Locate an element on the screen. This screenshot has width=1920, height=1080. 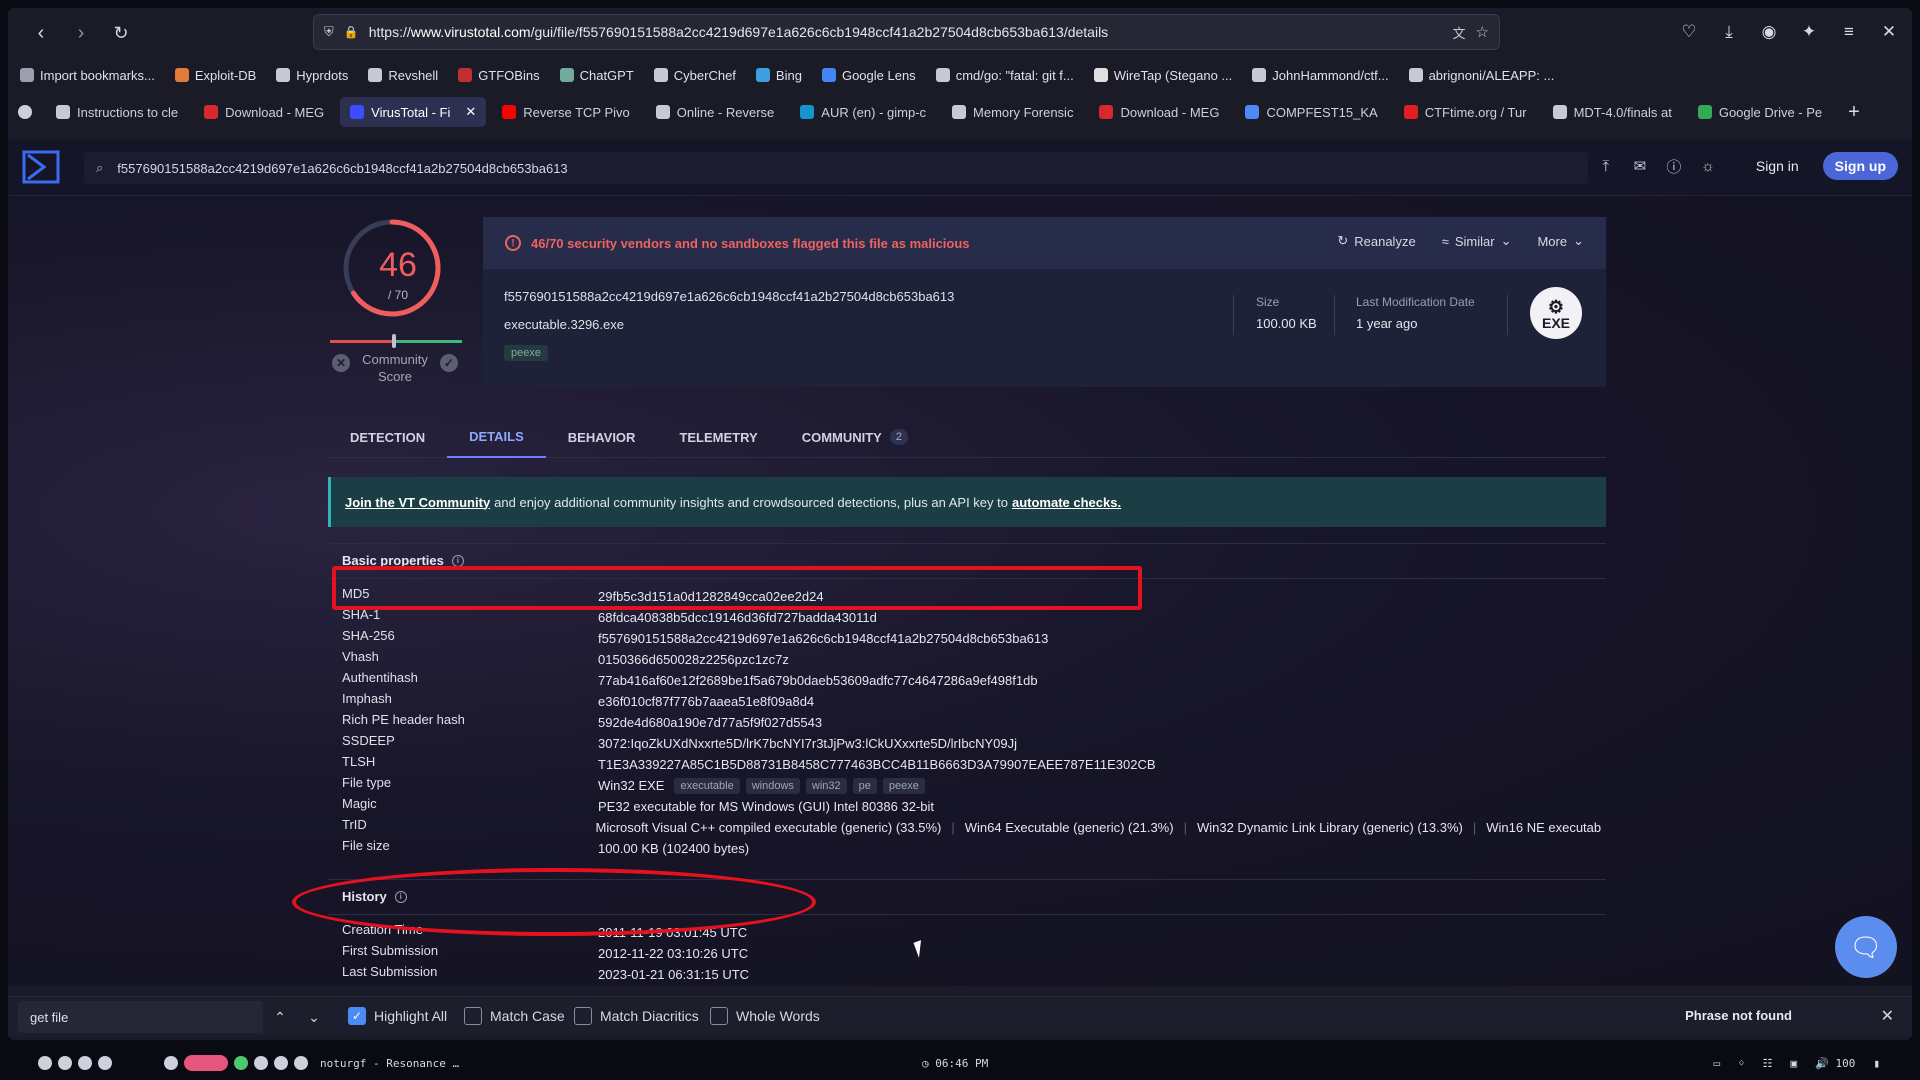
file-type-chip: peexe is located at coordinates (903, 785).